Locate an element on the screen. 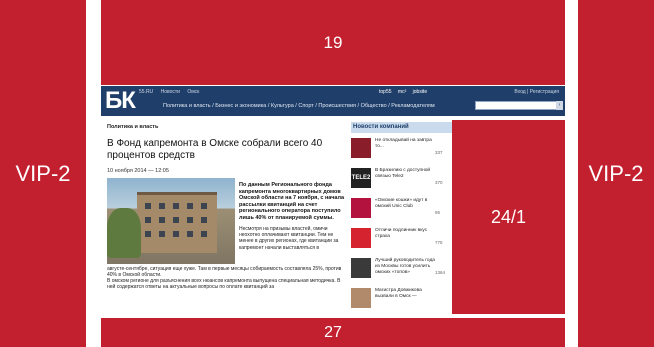  vip-banner-right: VIP-2 is located at coordinates (616, 173).